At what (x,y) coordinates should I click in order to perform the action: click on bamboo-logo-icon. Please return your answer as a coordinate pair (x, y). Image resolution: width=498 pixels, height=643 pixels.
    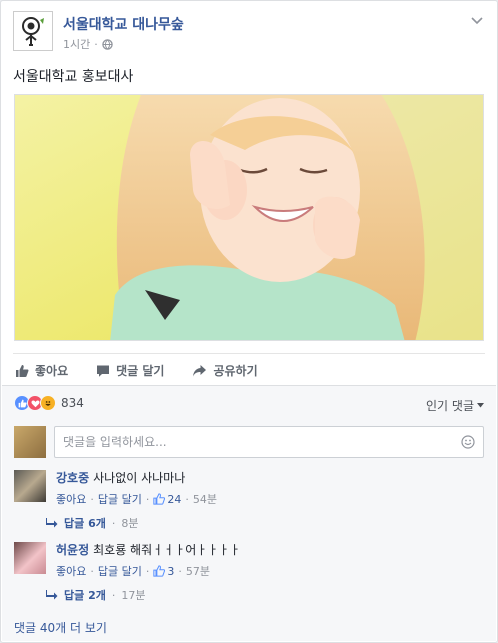
    Looking at the image, I should click on (33, 31).